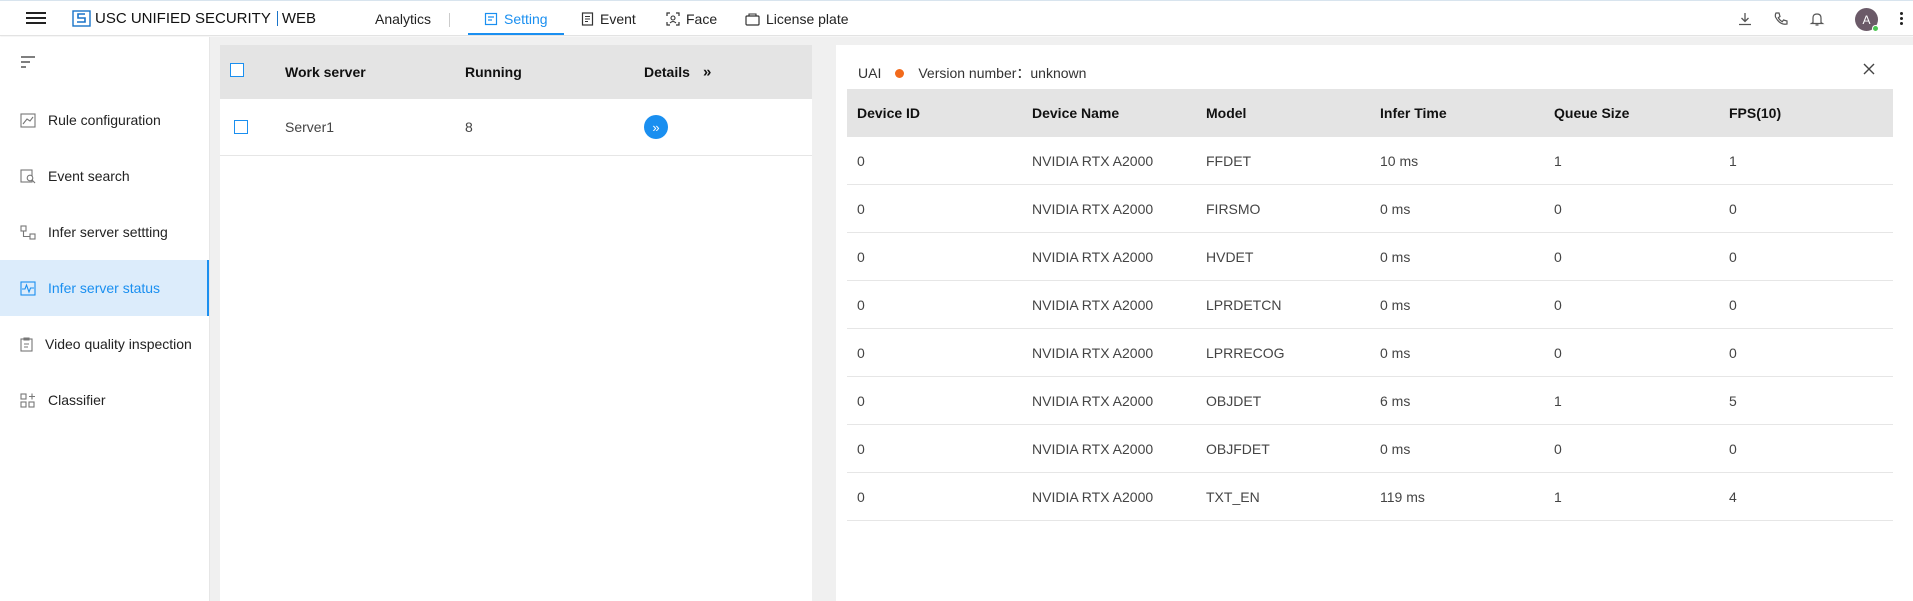 Image resolution: width=1913 pixels, height=601 pixels. What do you see at coordinates (1370, 401) in the screenshot?
I see `table-row: 0 NVIDIA RTX A2000 OBJDET 6 ms 1 5` at bounding box center [1370, 401].